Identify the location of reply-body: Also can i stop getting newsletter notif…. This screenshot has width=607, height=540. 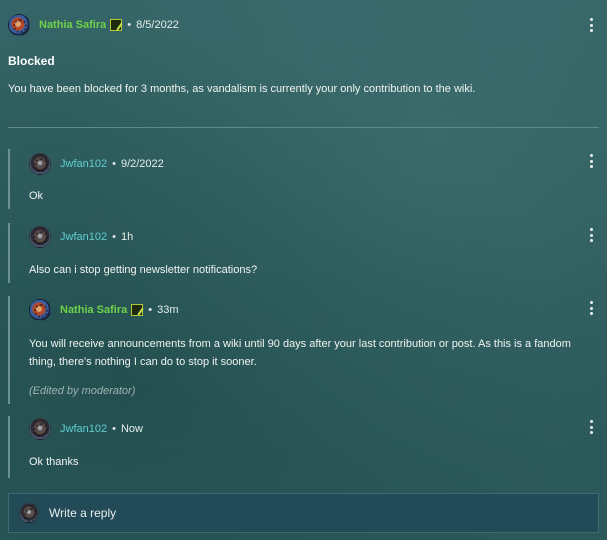
(143, 270).